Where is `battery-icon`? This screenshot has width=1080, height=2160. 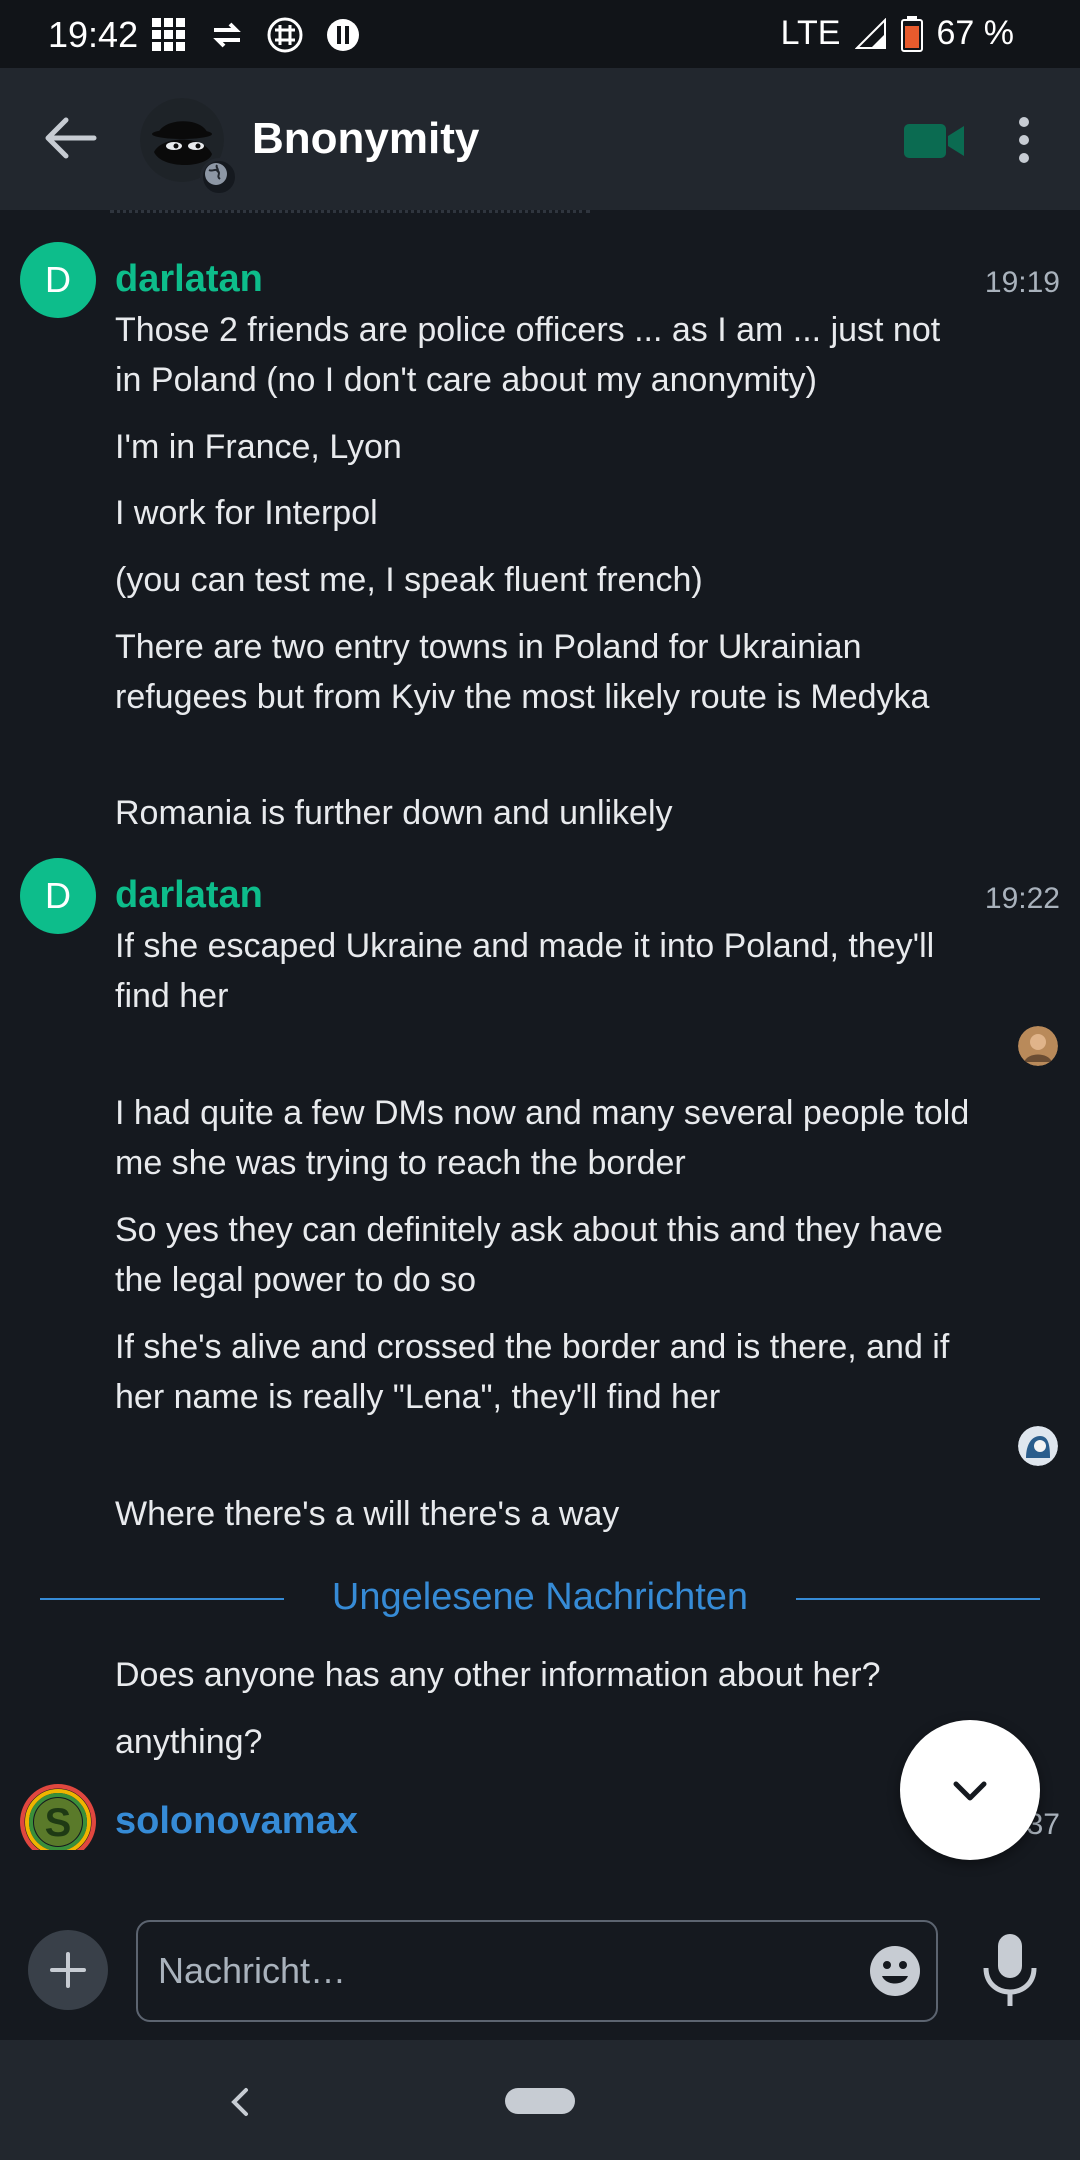 battery-icon is located at coordinates (911, 33).